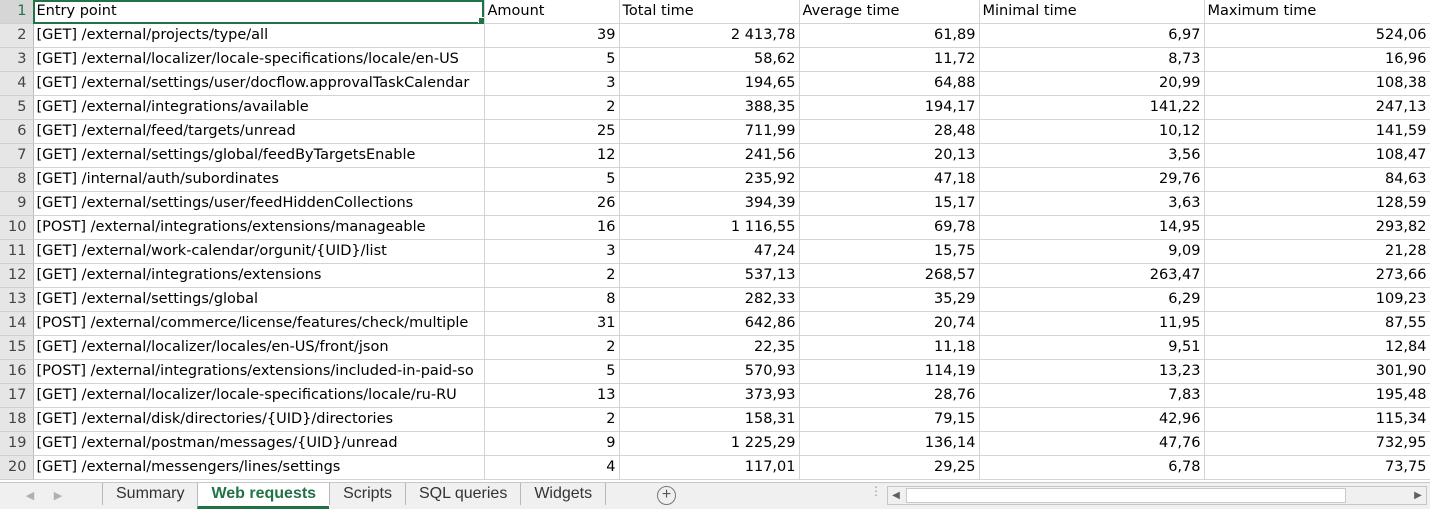  I want to click on cell-amount: 9, so click(552, 443).